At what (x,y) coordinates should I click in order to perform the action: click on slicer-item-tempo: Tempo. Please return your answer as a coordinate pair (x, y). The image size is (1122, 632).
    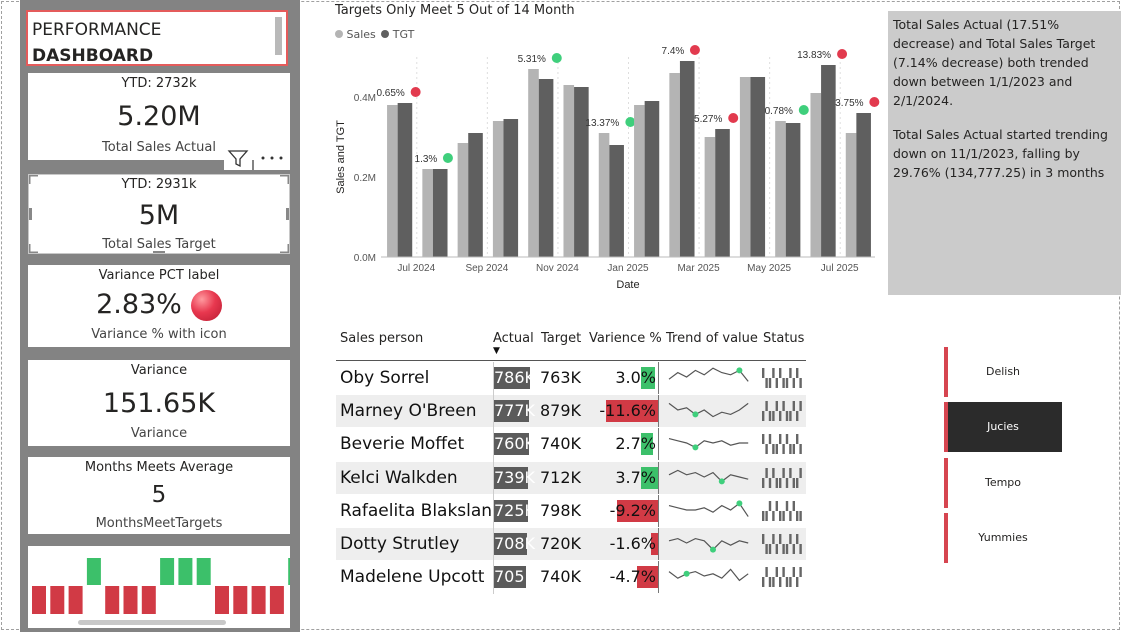
    Looking at the image, I should click on (1003, 483).